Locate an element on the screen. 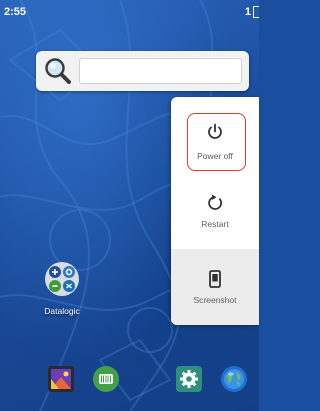 The image size is (320, 411). status-bar: 2:55 1 is located at coordinates (129, 12).